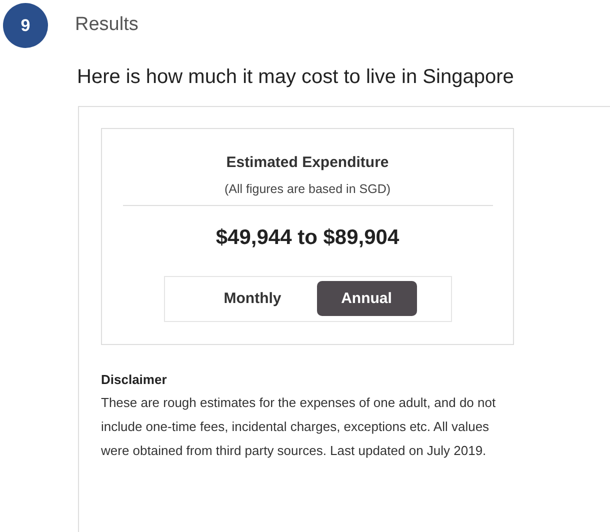  What do you see at coordinates (366, 298) in the screenshot?
I see `period-tab: Annual` at bounding box center [366, 298].